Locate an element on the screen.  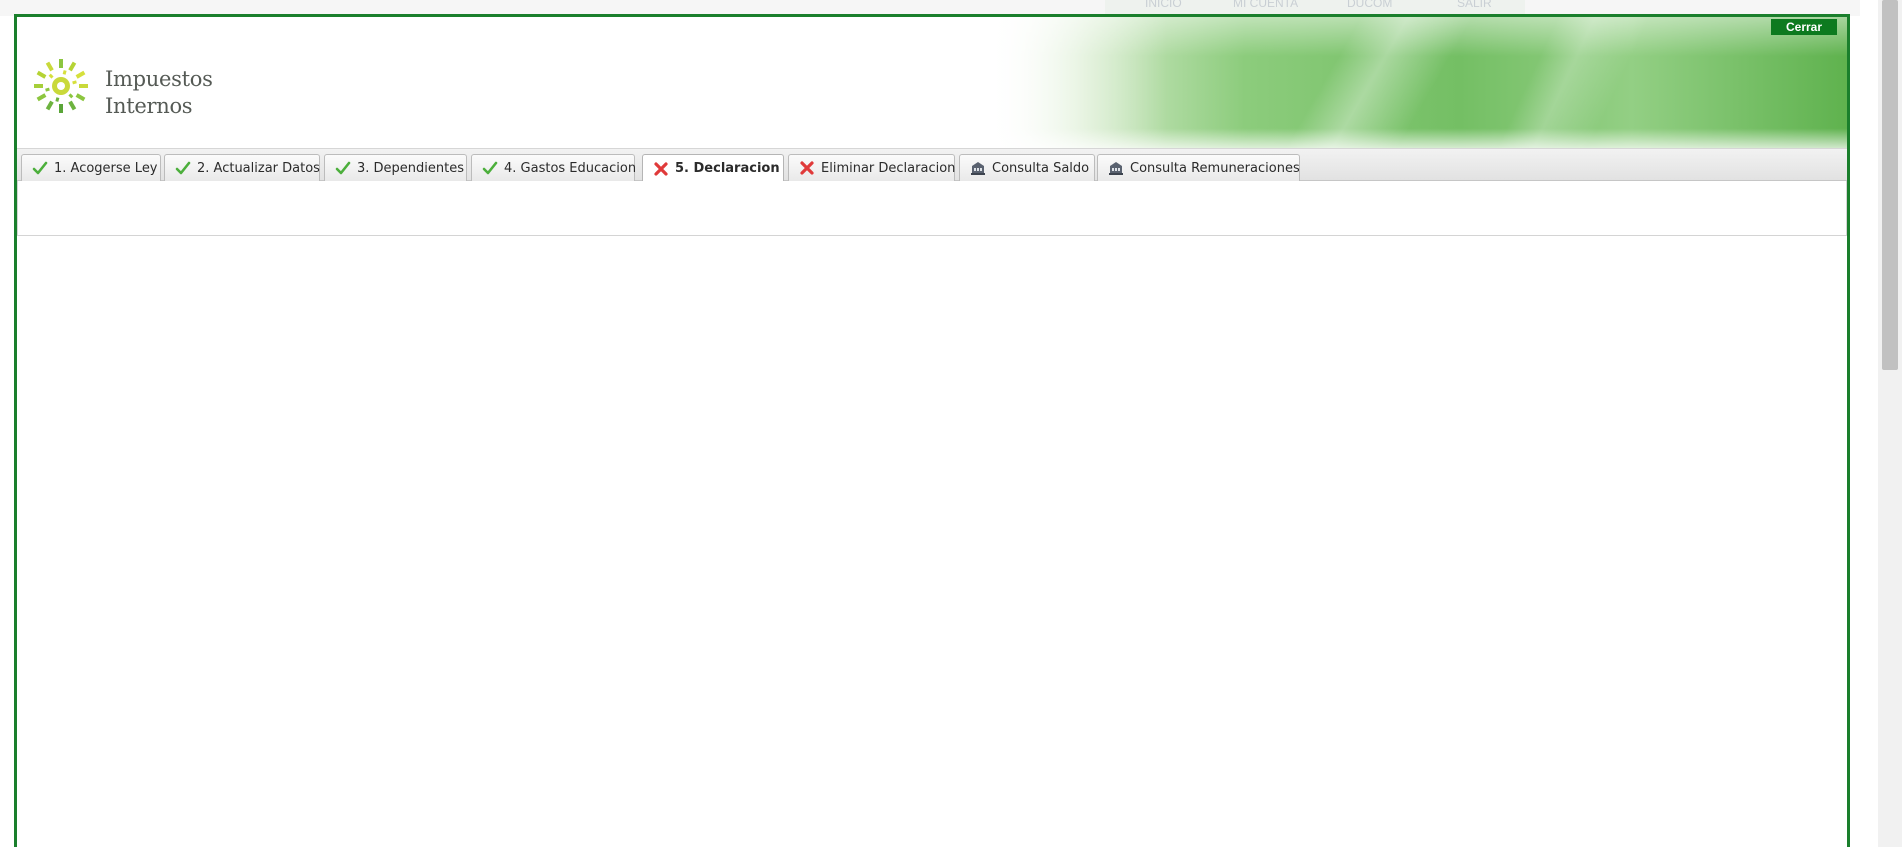
logo-text: Impuestos Internos is located at coordinates (159, 93).